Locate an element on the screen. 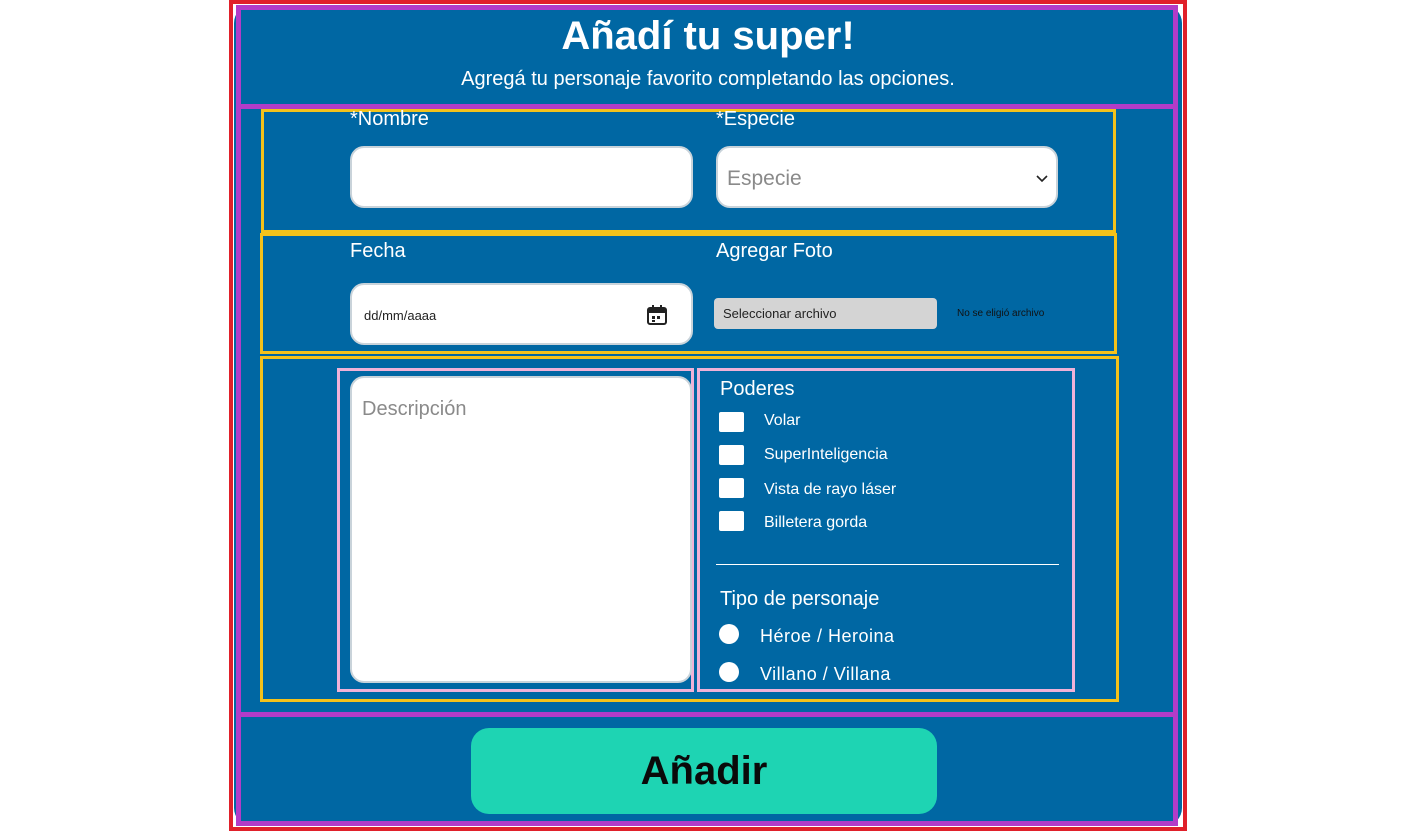 Image resolution: width=1416 pixels, height=831 pixels. checkbox-vista-laser is located at coordinates (731, 488).